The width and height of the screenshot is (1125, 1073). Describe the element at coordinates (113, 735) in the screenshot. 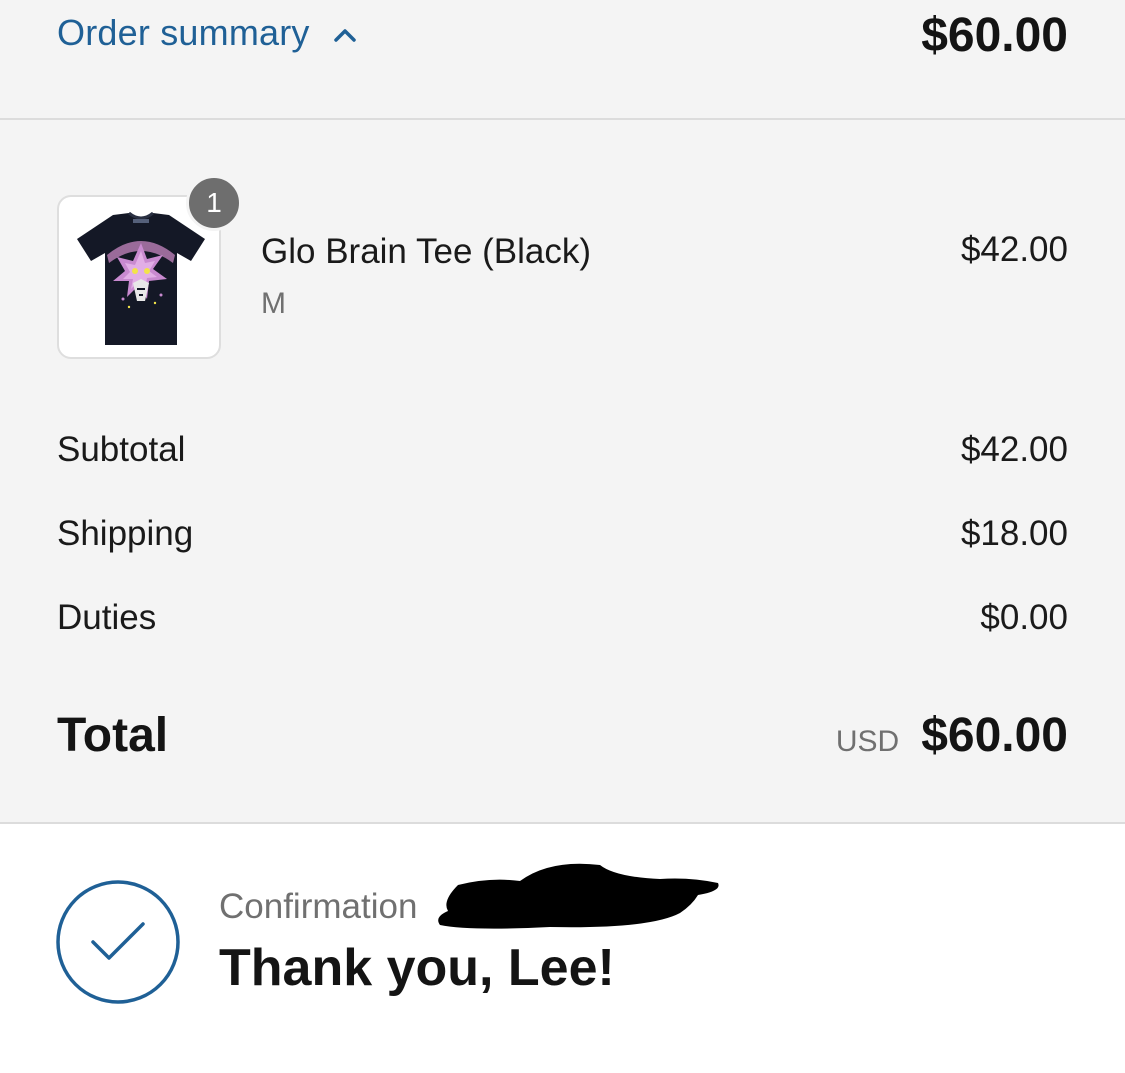

I see `total-label: Total` at that location.